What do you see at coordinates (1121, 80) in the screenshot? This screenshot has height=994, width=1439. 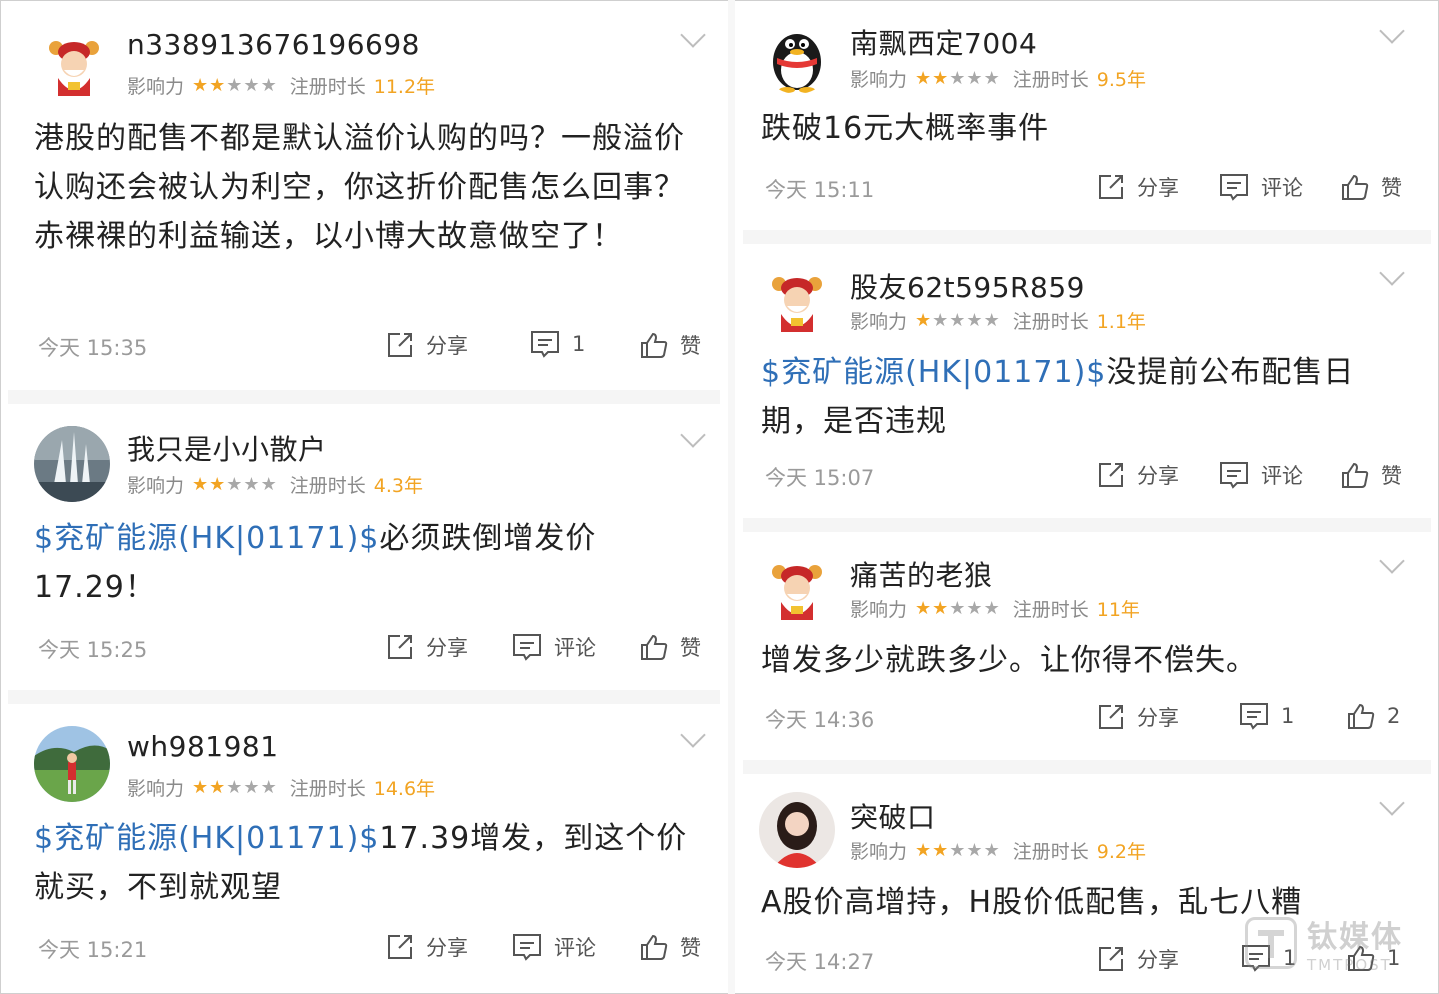 I see `reg-years: 9.5年` at bounding box center [1121, 80].